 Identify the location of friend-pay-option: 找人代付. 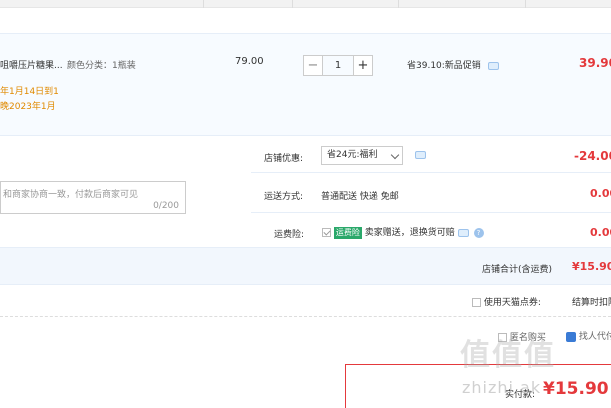
(588, 335).